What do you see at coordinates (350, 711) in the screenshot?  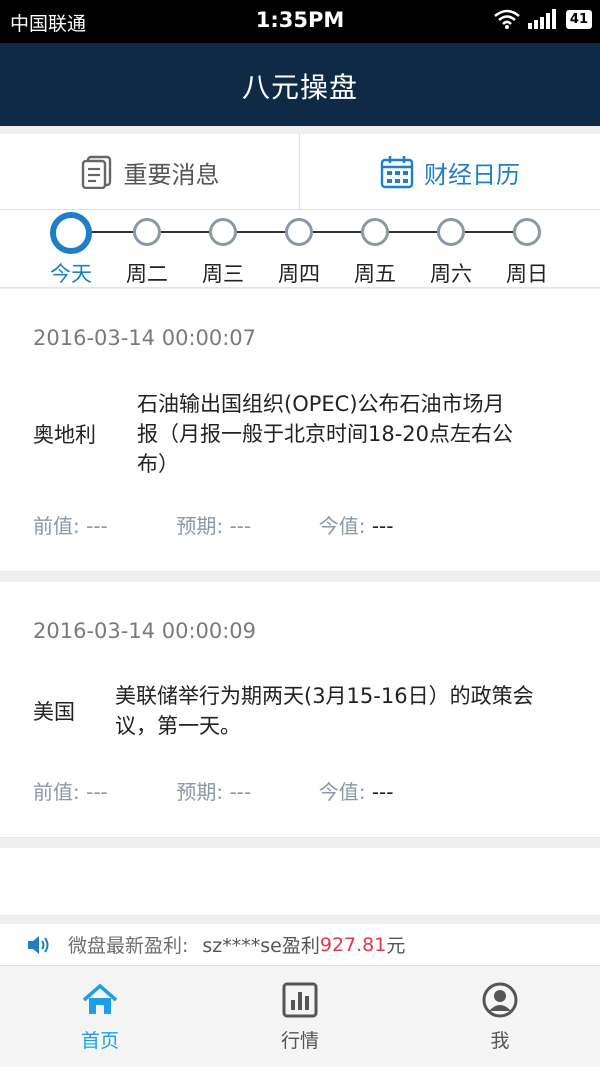 I see `event-description: 美联储举行为期两天(3月15-16日）的政策会 议，第一天。` at bounding box center [350, 711].